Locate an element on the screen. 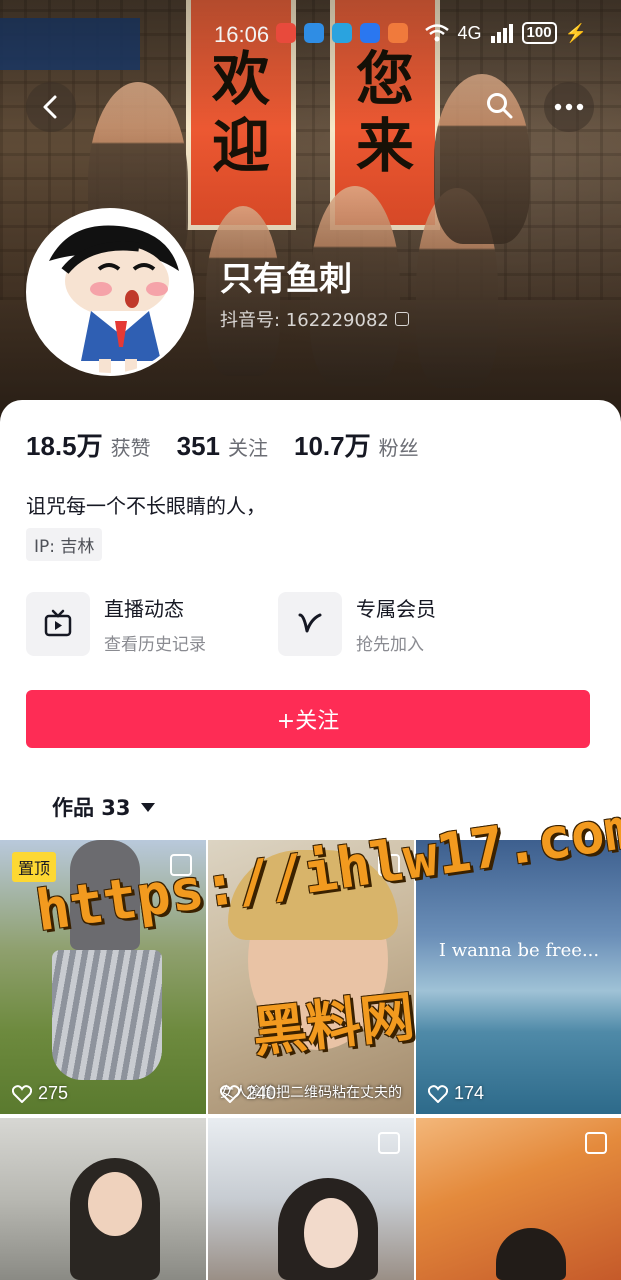 The width and height of the screenshot is (621, 1280). video-tile: 女人偷偷把二维码粘在丈夫的 240 is located at coordinates (311, 977).